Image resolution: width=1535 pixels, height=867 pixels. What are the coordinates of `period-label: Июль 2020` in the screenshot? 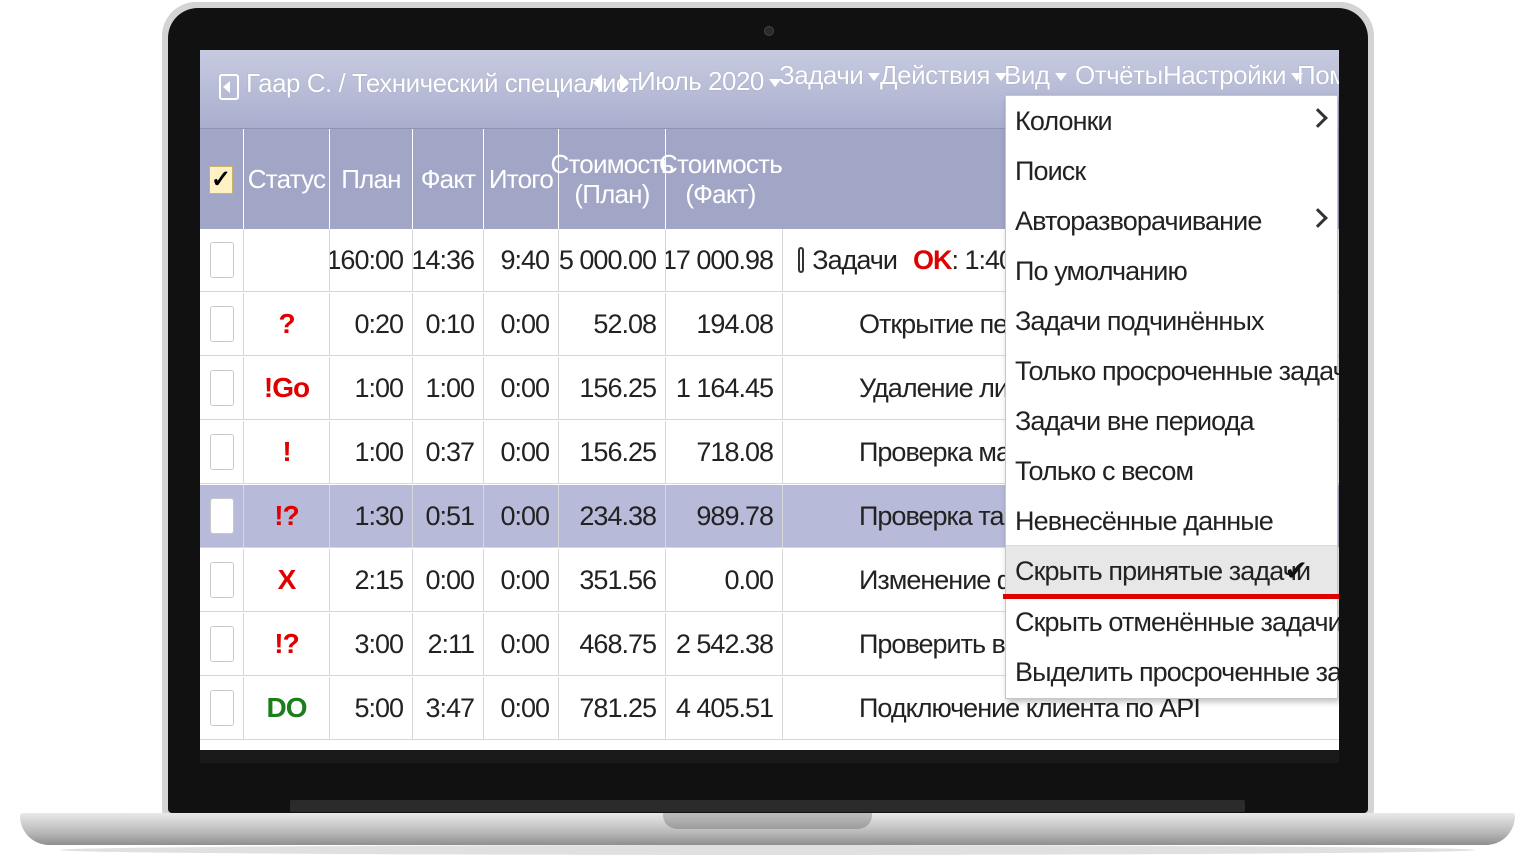 It's located at (700, 81).